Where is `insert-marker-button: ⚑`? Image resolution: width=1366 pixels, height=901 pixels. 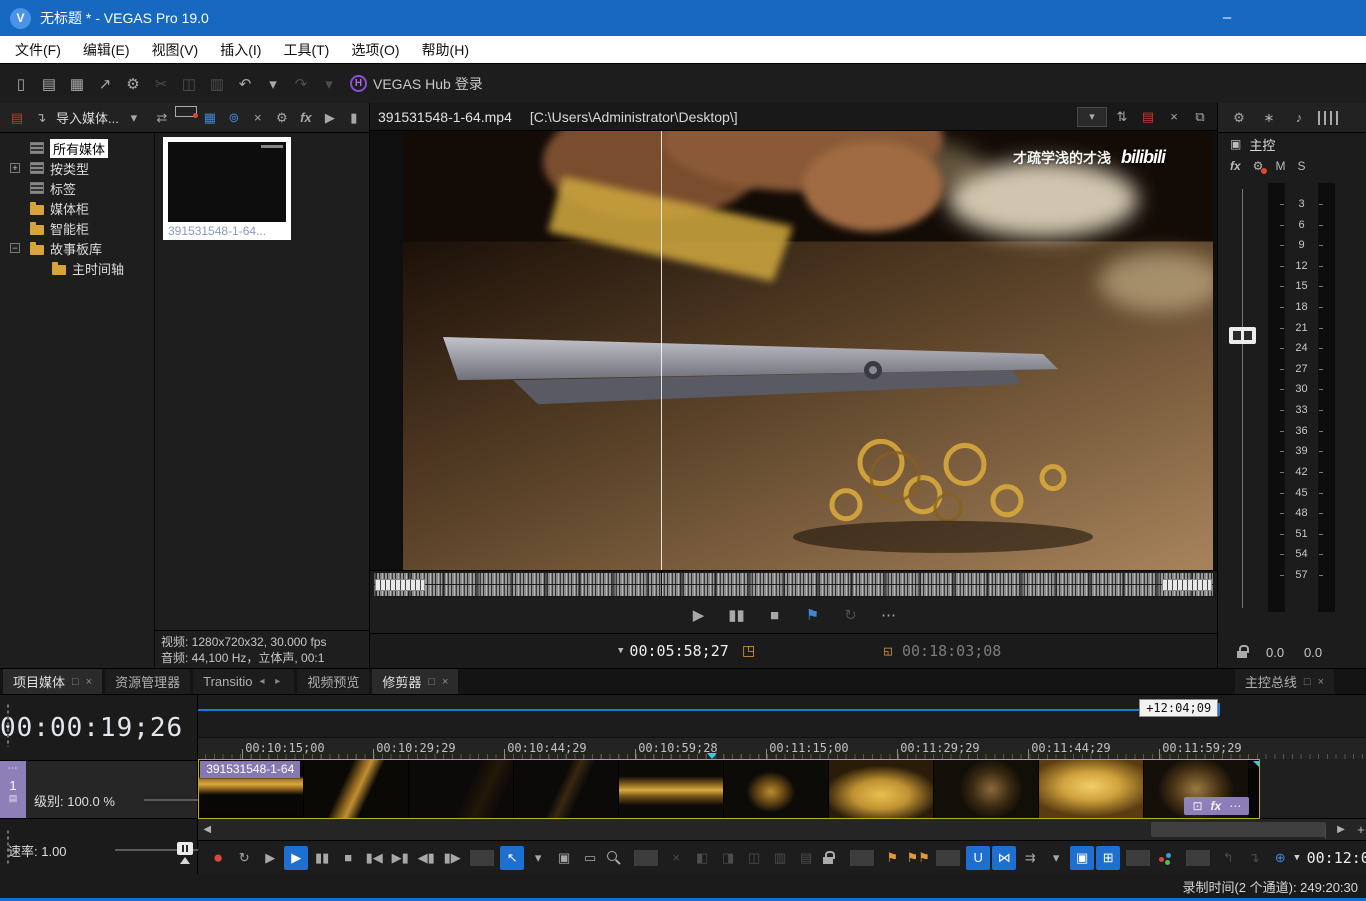
insert-marker-button: ⚑ is located at coordinates (892, 858).